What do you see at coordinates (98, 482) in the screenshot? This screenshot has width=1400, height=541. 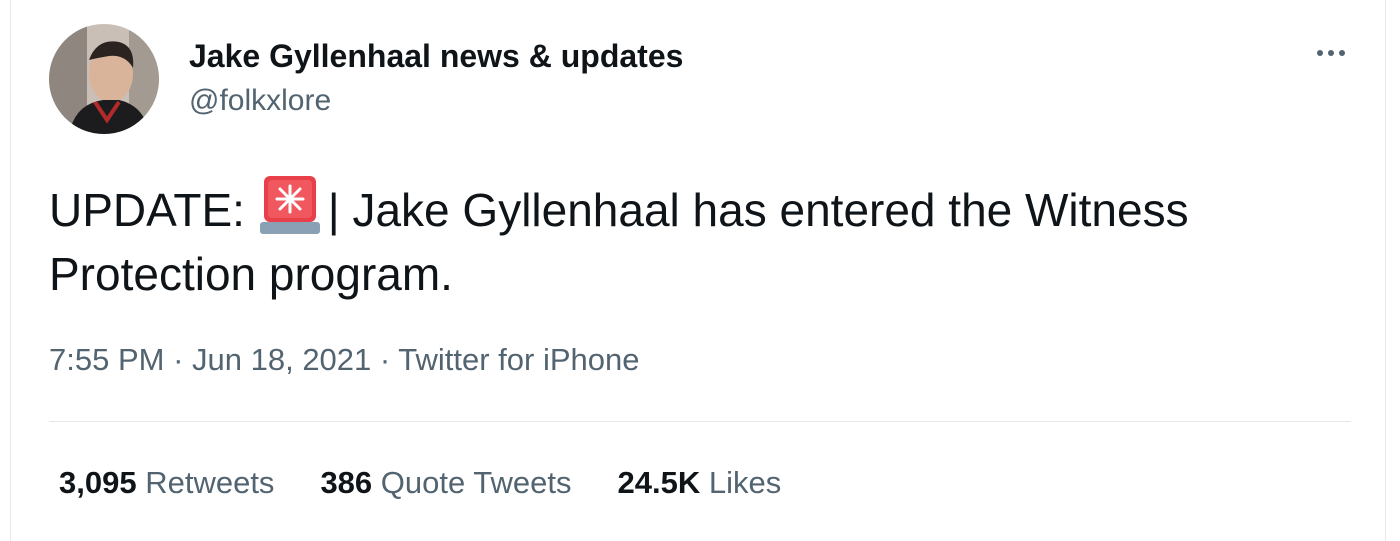 I see `retweets-count: 3,095` at bounding box center [98, 482].